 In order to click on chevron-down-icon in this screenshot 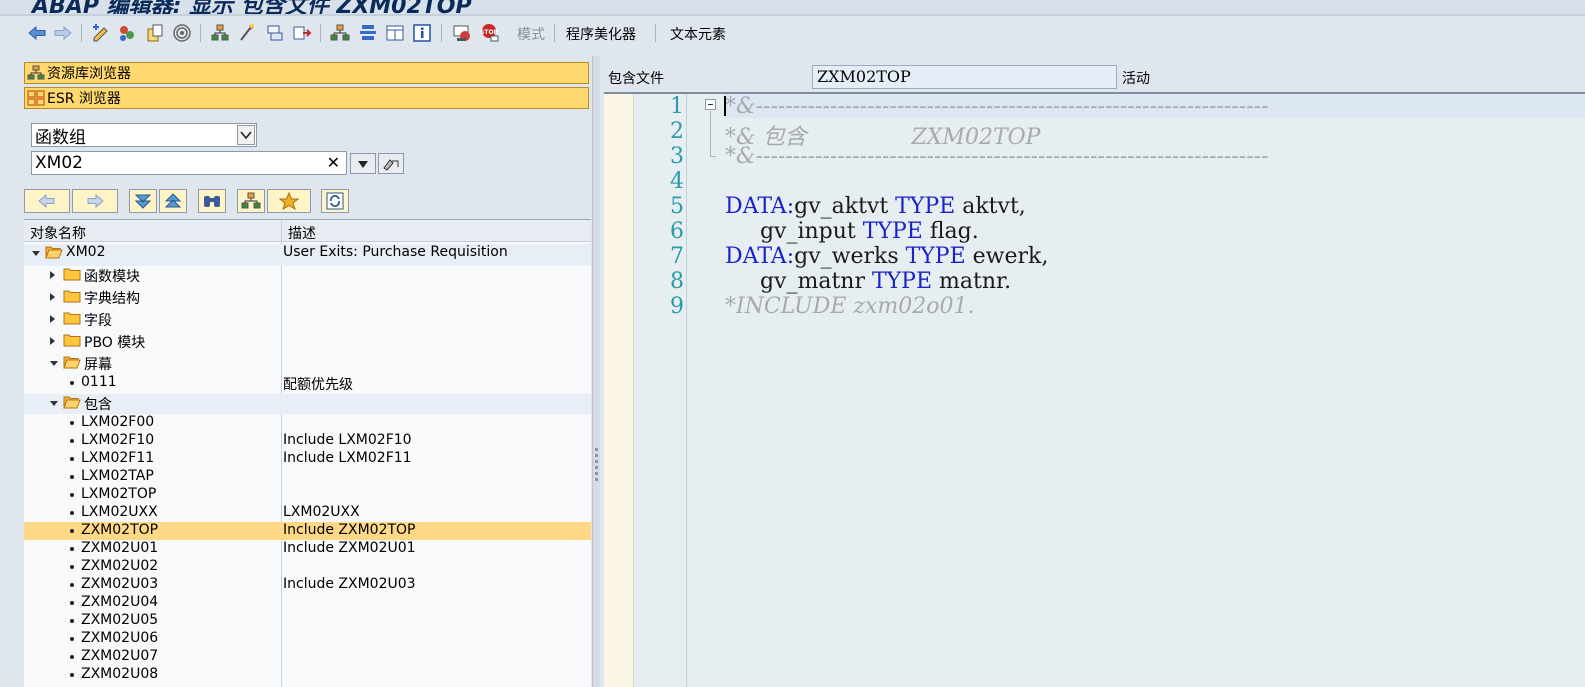, I will do `click(246, 135)`.